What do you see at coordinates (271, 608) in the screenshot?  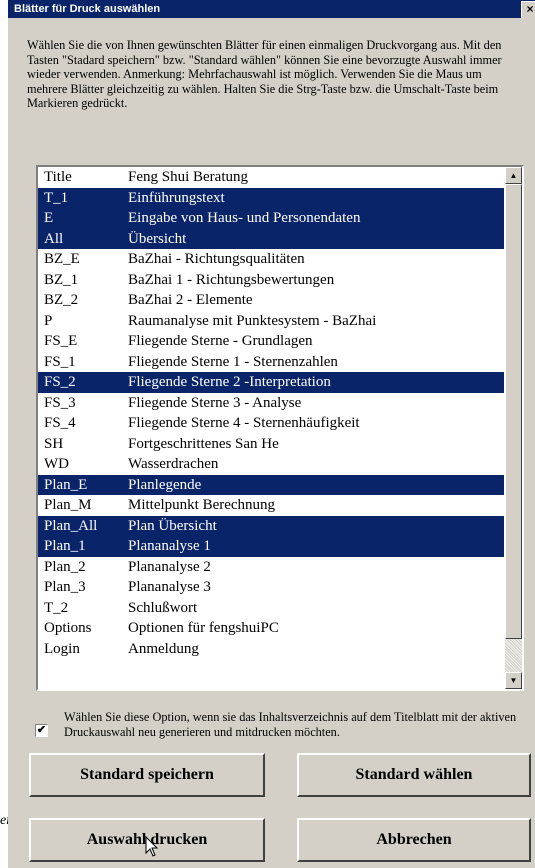 I see `sheet-row: T_2 Schlußwort` at bounding box center [271, 608].